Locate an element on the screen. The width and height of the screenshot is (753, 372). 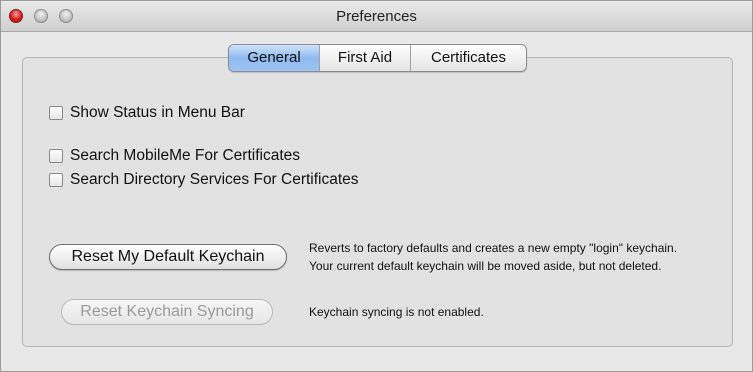
show-status-option: Show Status in Menu Bar is located at coordinates (147, 113).